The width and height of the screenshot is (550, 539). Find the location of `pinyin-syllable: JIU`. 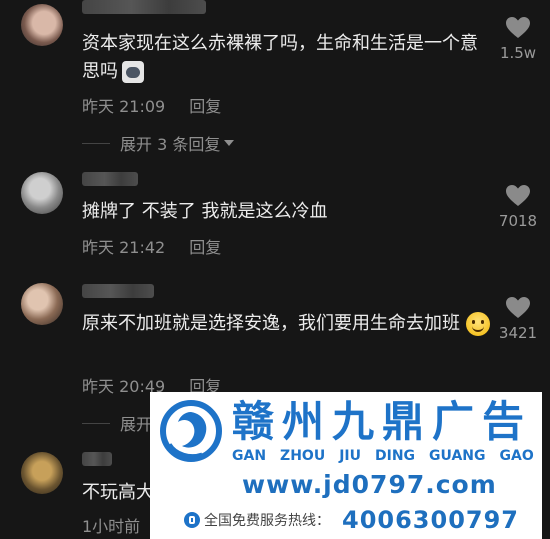

pinyin-syllable: JIU is located at coordinates (350, 456).